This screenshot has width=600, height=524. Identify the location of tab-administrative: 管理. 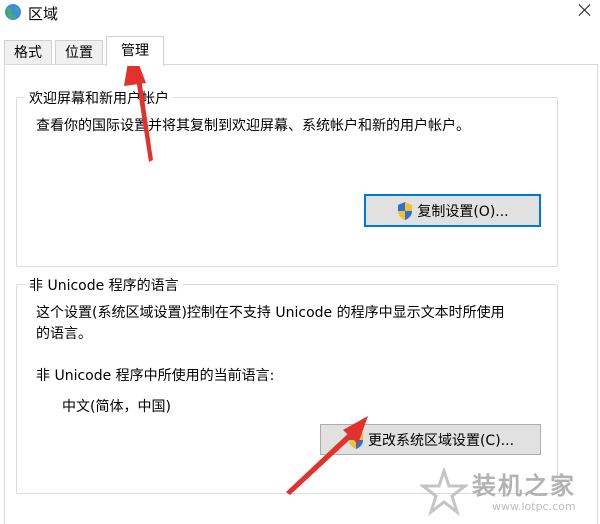
(135, 51).